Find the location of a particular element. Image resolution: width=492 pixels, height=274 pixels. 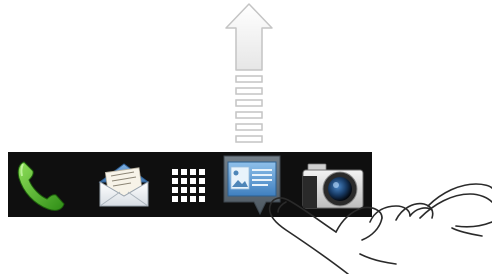

phone-icon is located at coordinates (41, 186).